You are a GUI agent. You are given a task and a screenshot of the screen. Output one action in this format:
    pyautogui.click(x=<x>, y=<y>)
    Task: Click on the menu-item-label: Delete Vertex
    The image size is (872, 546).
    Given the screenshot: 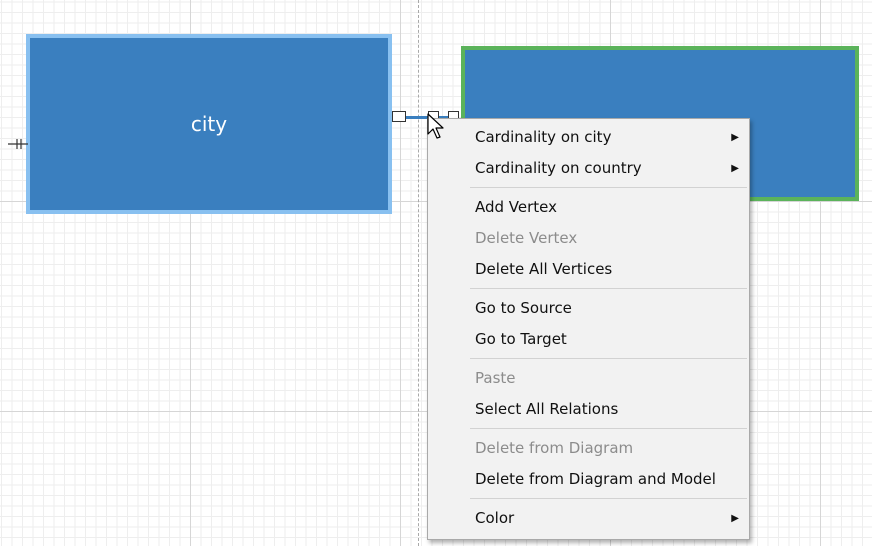 What is the action you would take?
    pyautogui.click(x=526, y=238)
    